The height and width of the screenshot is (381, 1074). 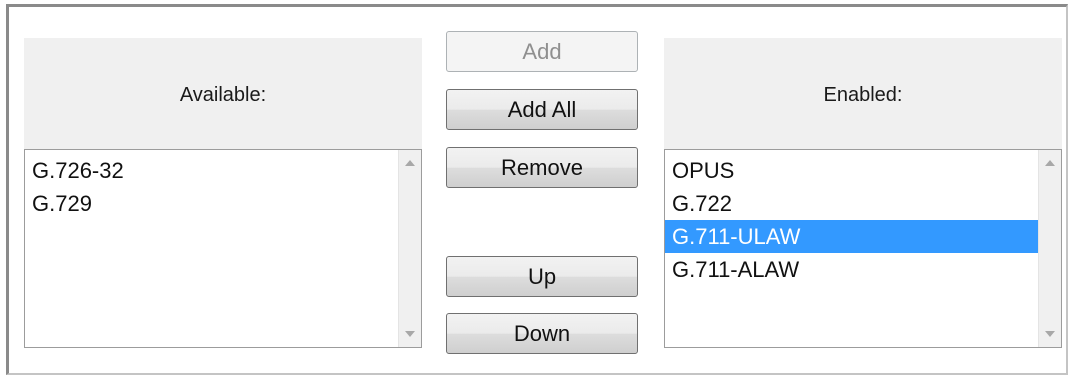 I want to click on list-item: OPUS, so click(x=852, y=170).